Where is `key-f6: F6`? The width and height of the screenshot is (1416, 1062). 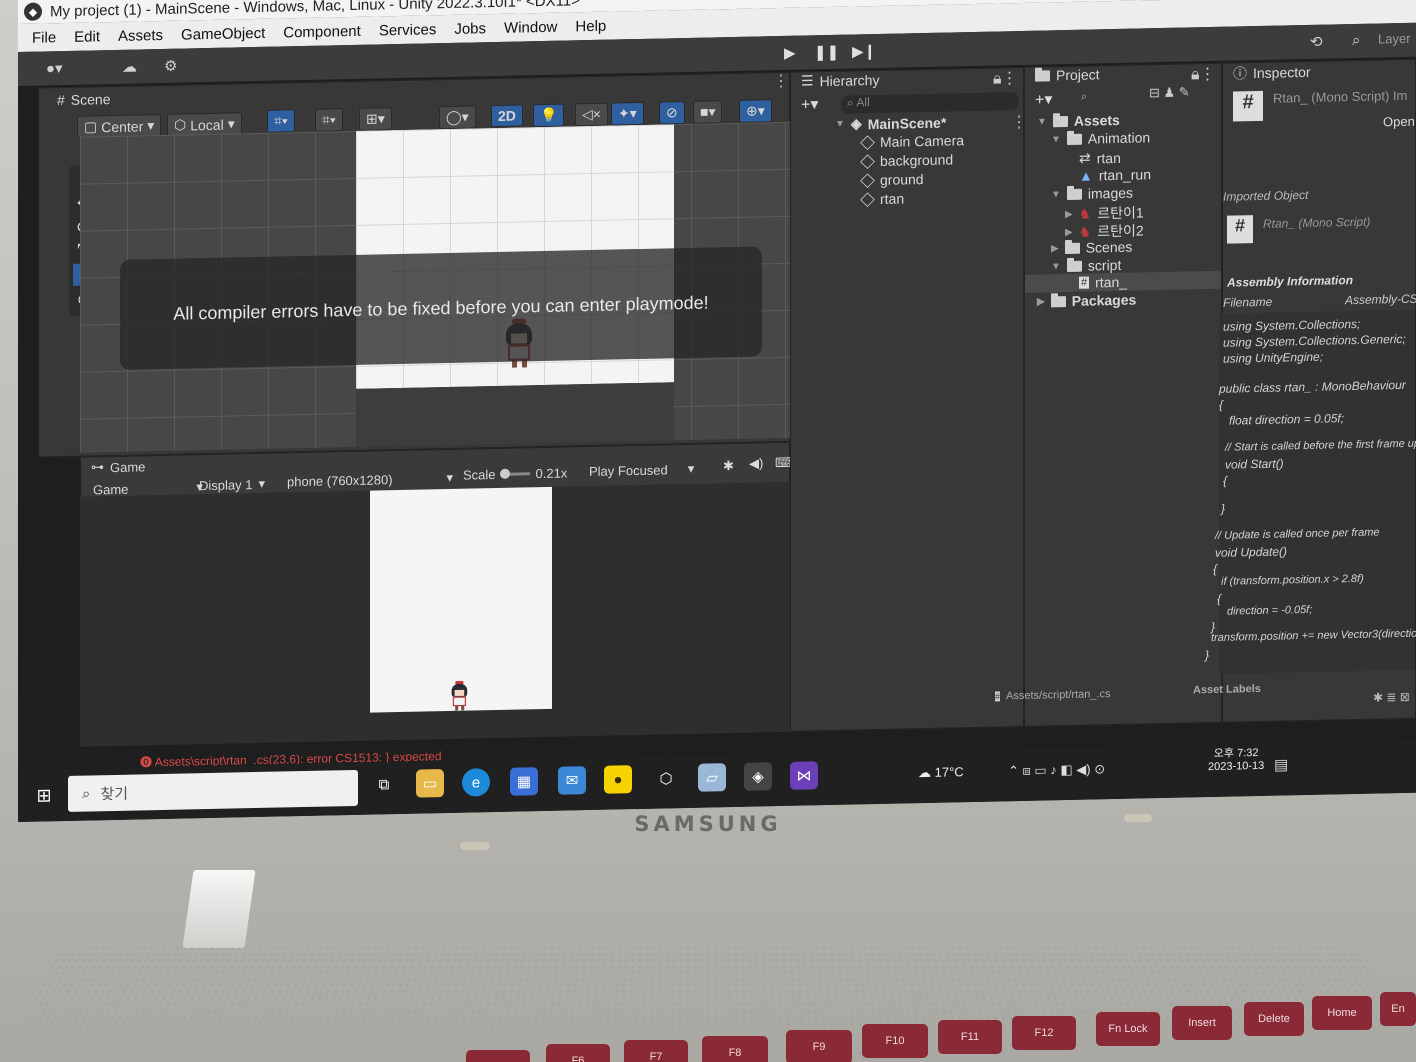
key-f6: F6 is located at coordinates (578, 1053).